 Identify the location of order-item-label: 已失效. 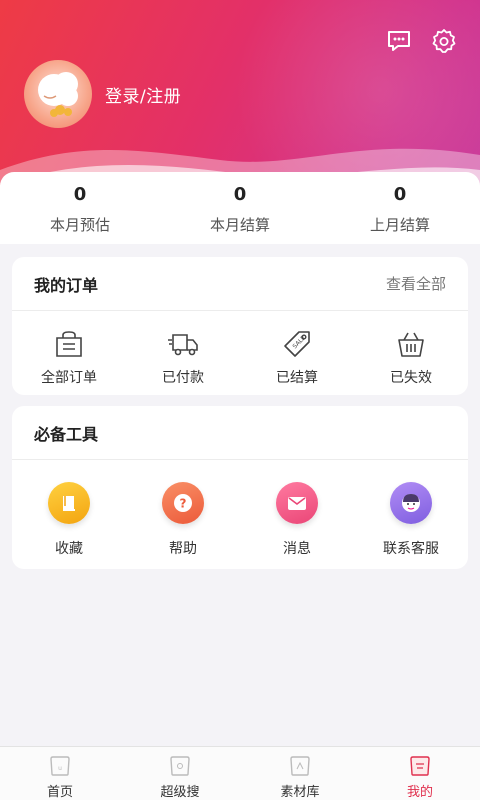
(411, 378).